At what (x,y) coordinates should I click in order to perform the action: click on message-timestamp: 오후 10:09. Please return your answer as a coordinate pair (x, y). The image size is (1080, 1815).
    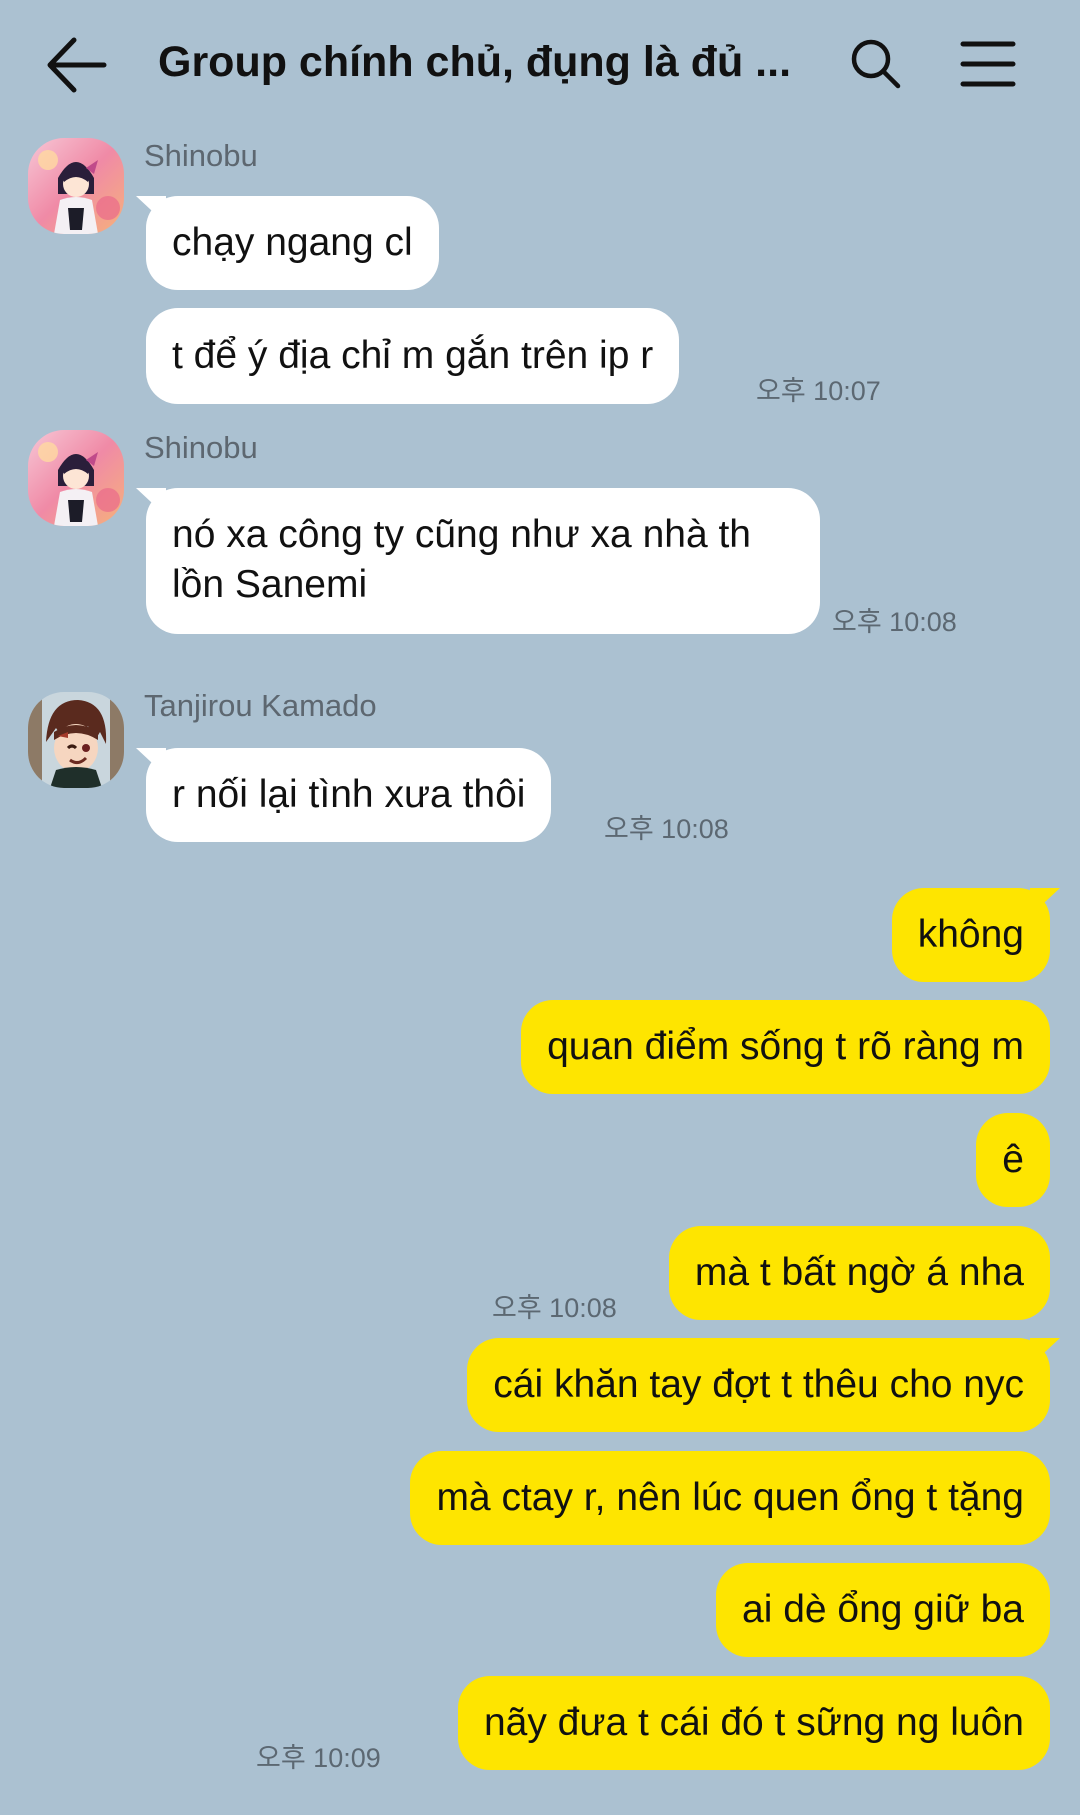
    Looking at the image, I should click on (318, 1758).